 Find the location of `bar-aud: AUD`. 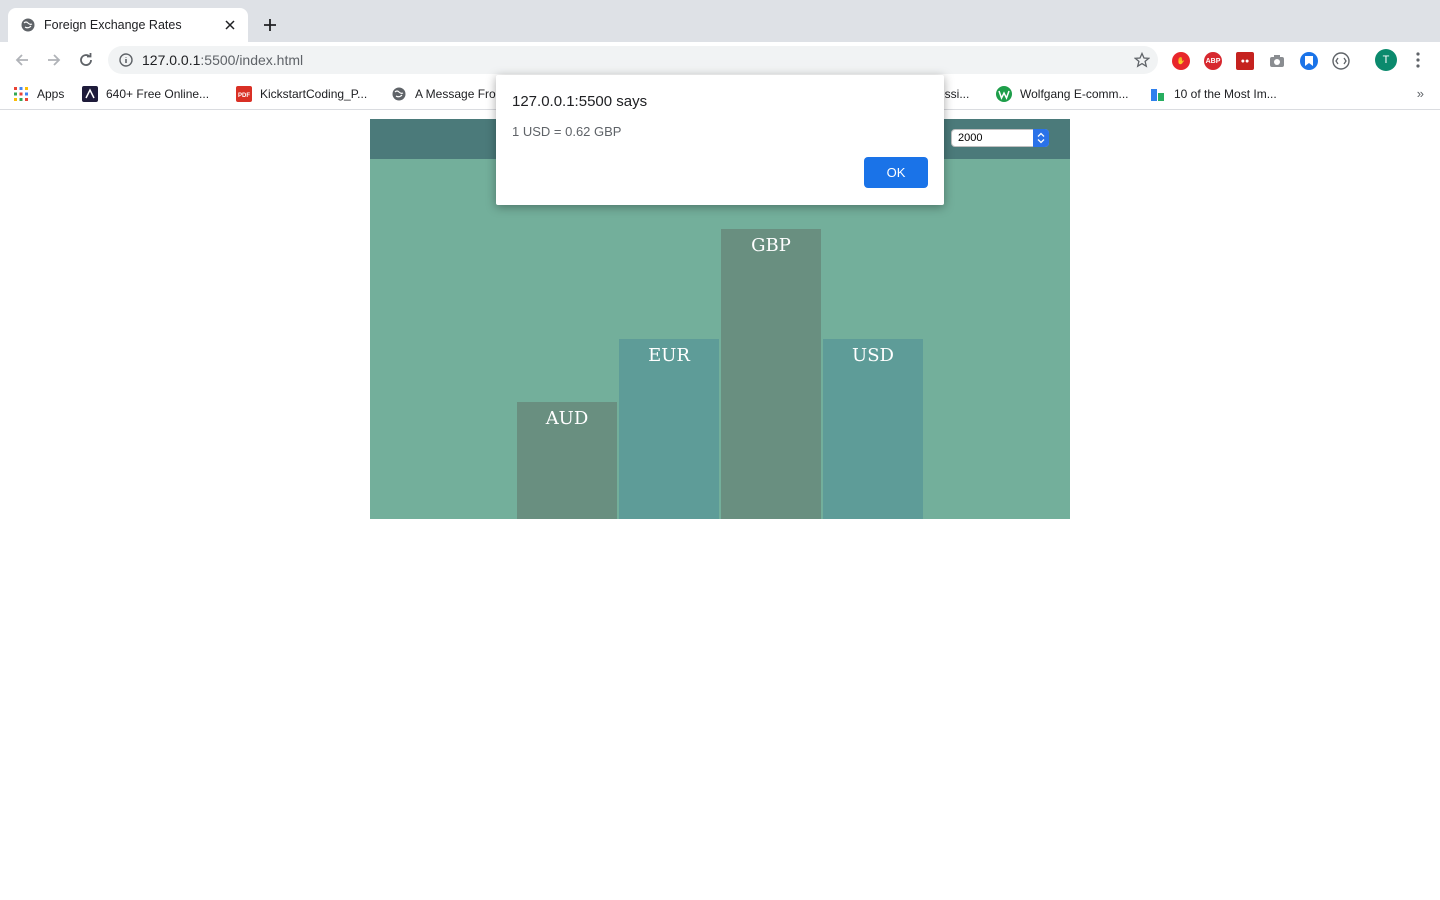

bar-aud: AUD is located at coordinates (567, 460).